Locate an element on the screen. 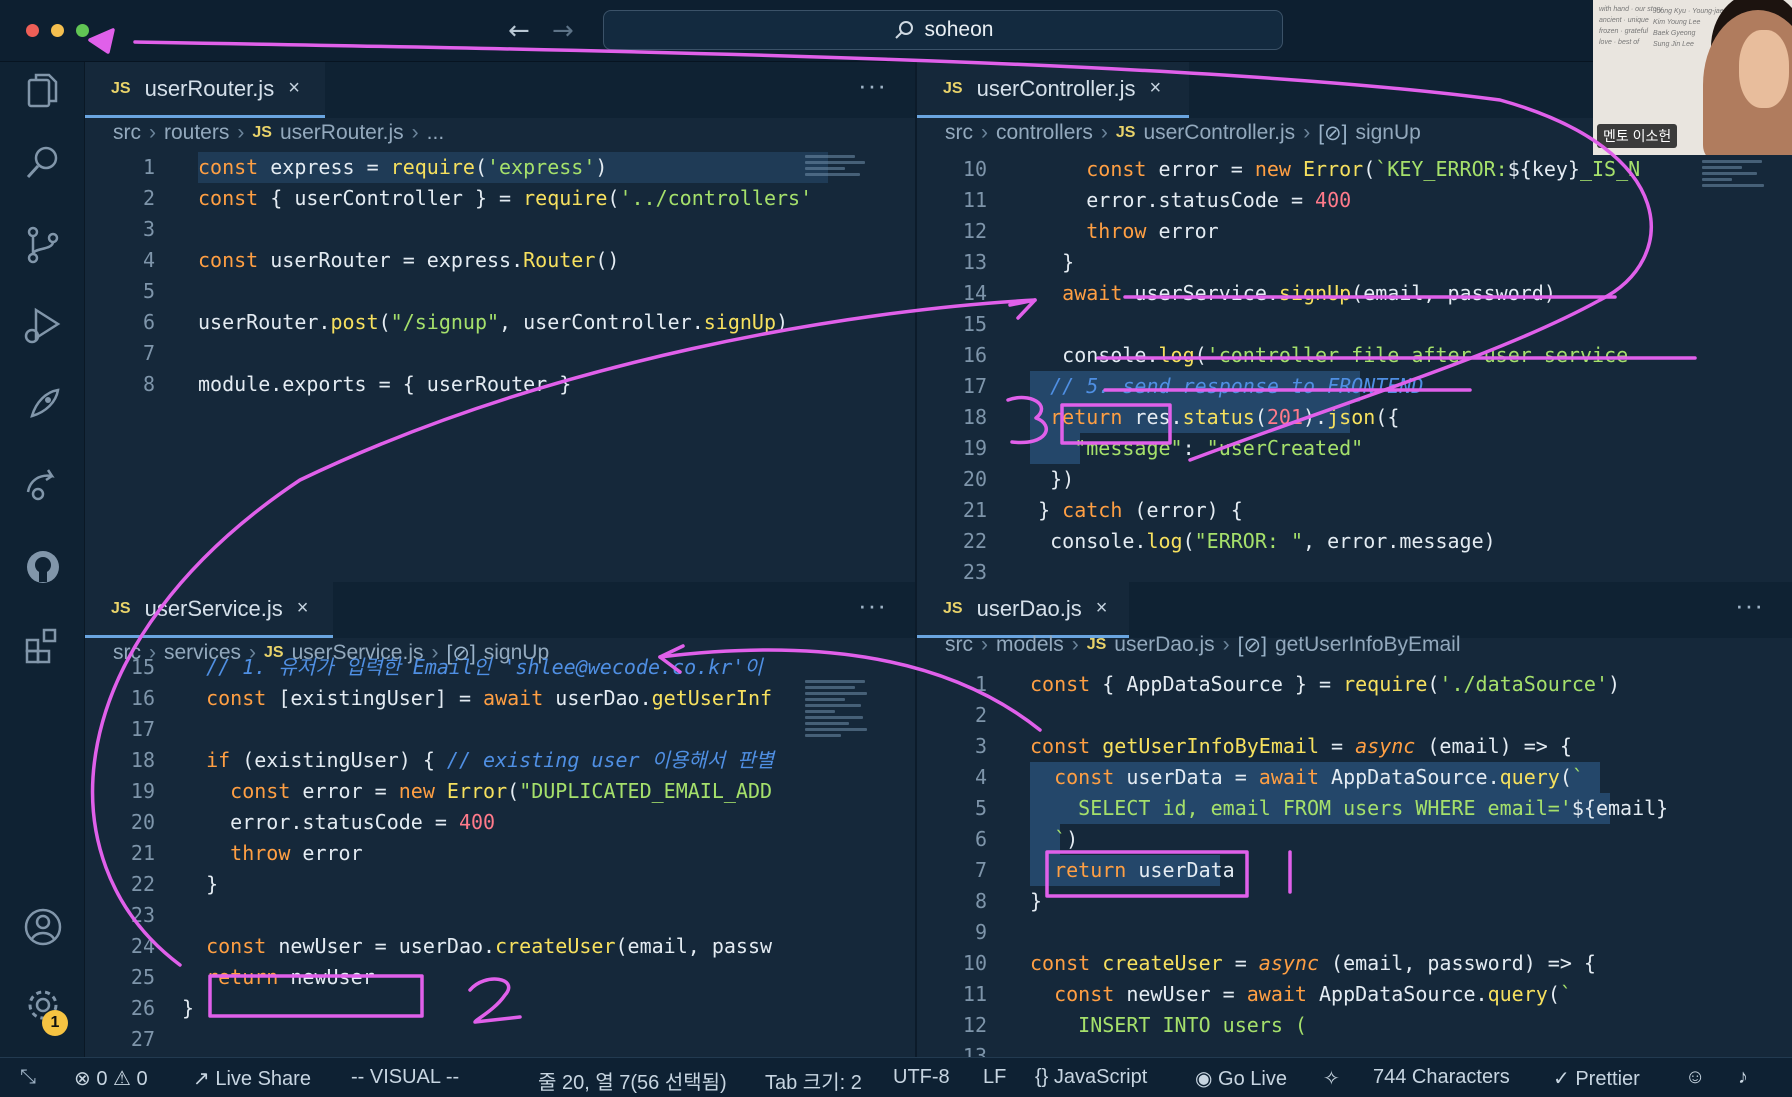  tab-bar: JS userService.js × ··· is located at coordinates (500, 610).